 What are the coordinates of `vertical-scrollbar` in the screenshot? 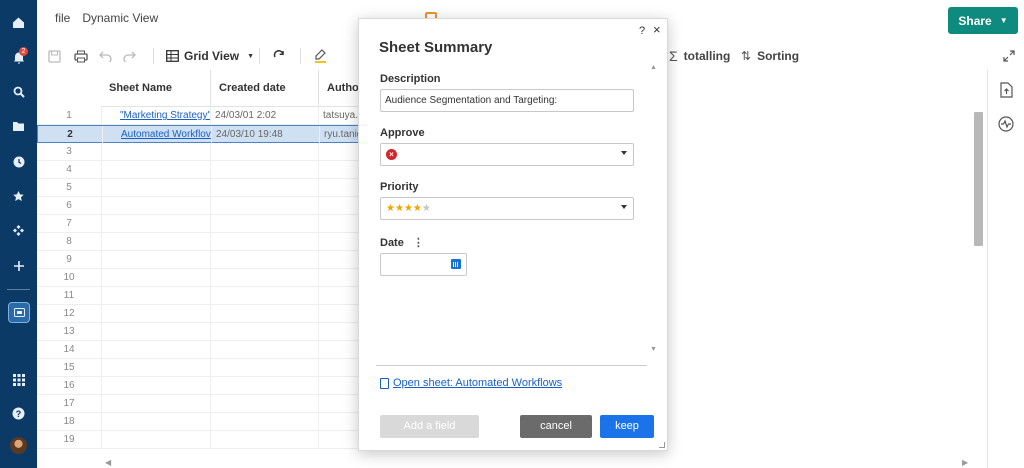 It's located at (978, 179).